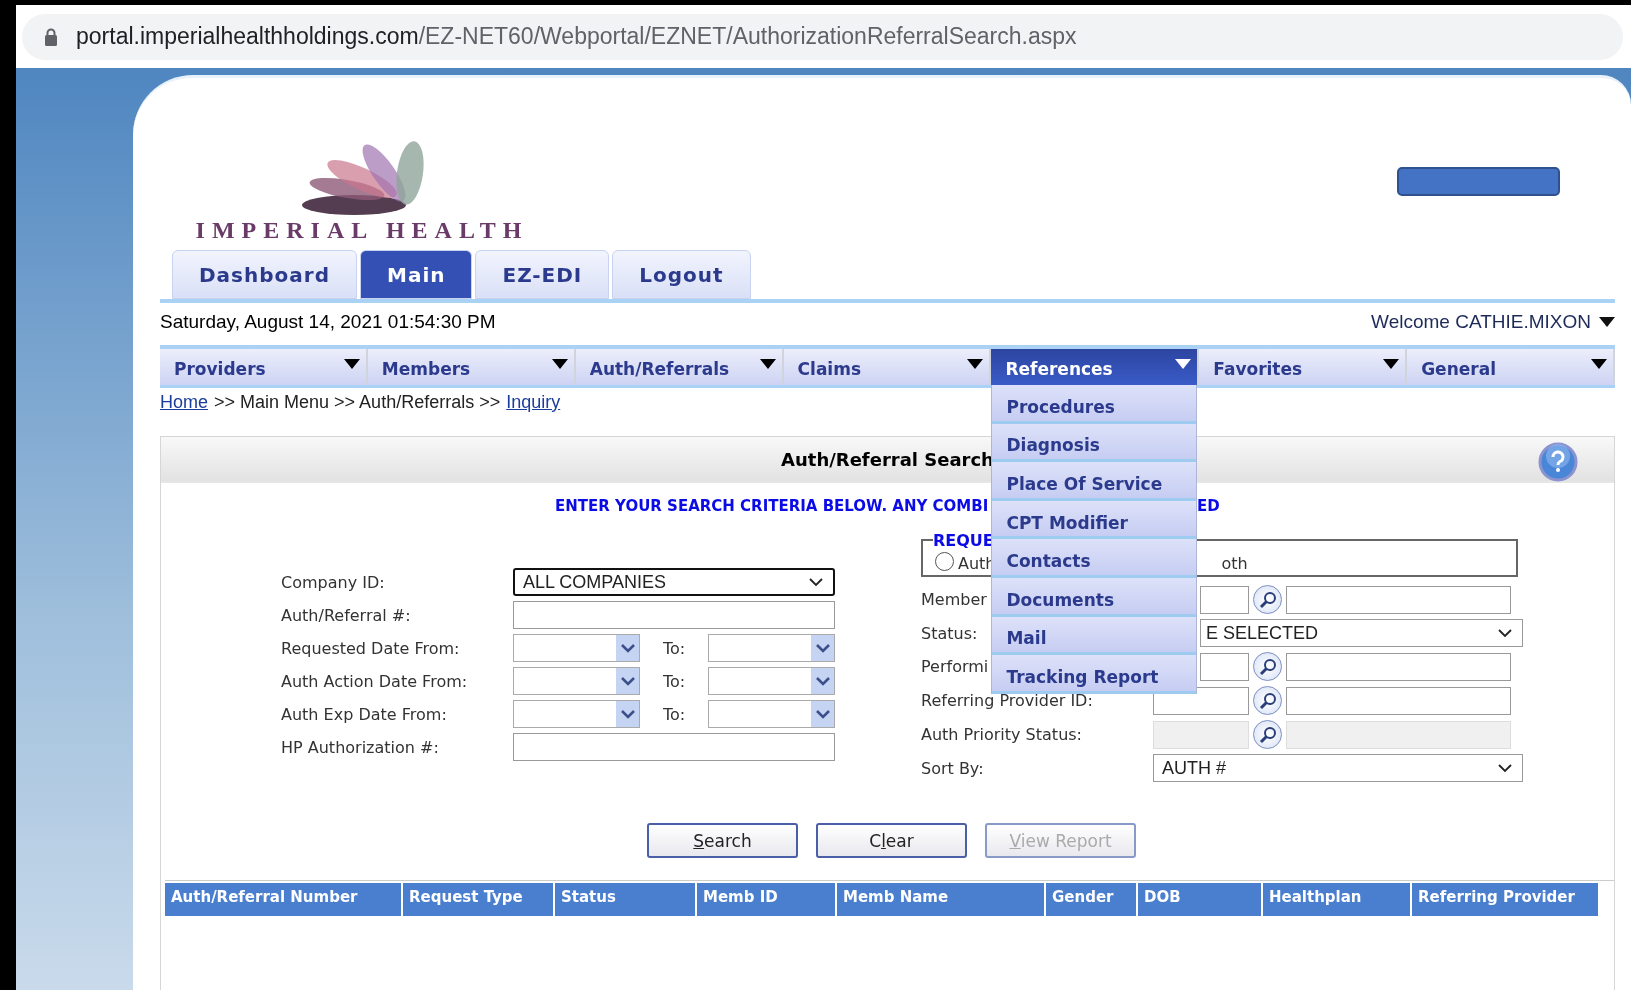 The width and height of the screenshot is (1631, 990). I want to click on menu-item: References, so click(1094, 367).